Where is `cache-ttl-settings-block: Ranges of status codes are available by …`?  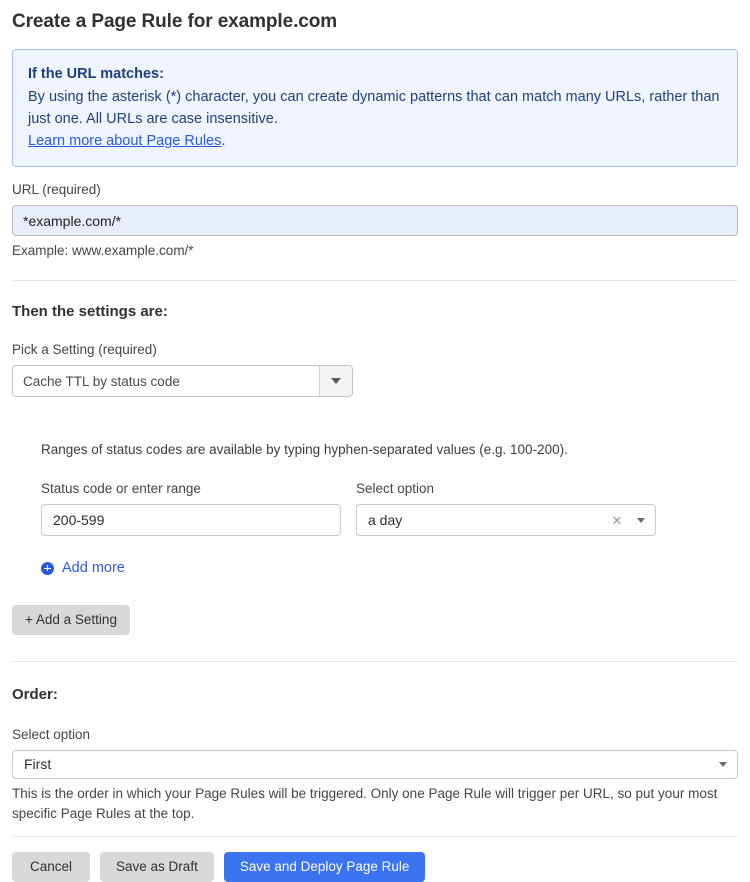 cache-ttl-settings-block: Ranges of status codes are available by … is located at coordinates (389, 510).